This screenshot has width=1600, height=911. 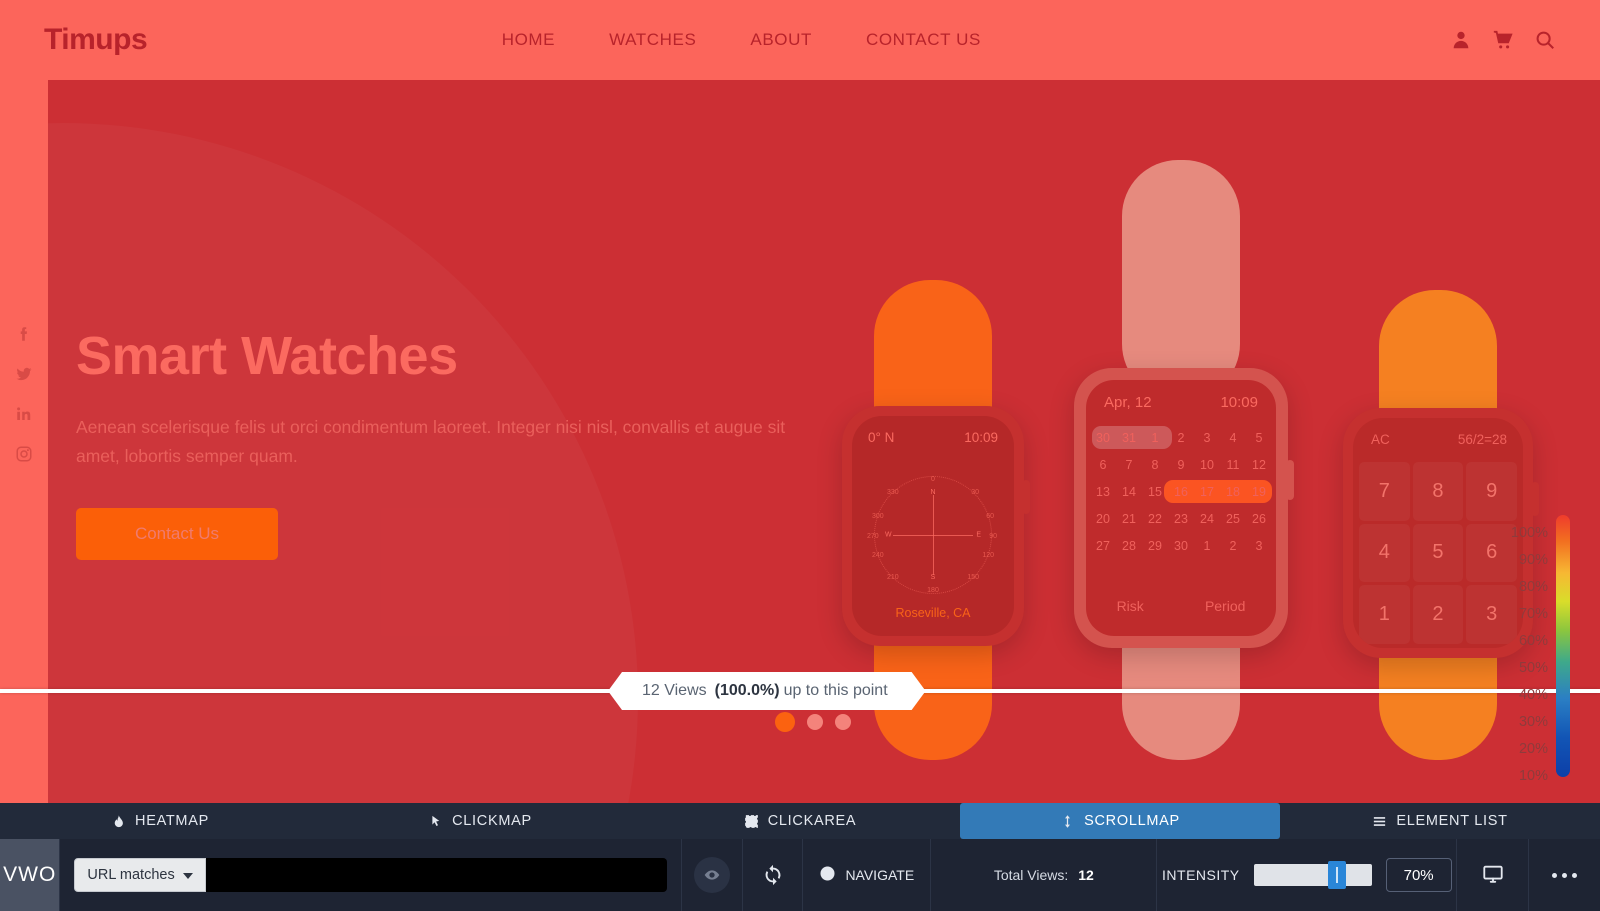 I want to click on calendar-day: 24, so click(x=1207, y=518).